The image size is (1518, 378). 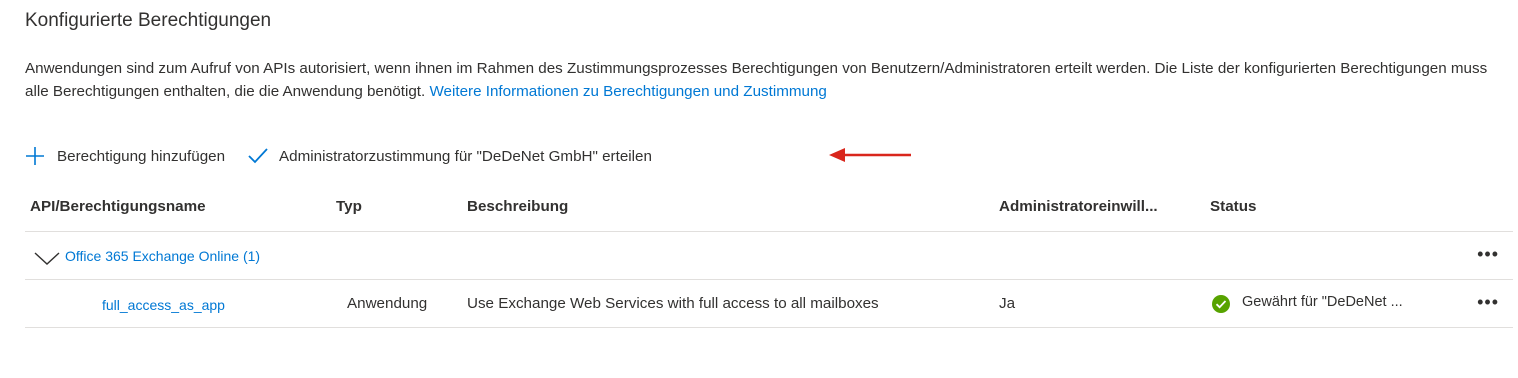 What do you see at coordinates (148, 20) in the screenshot?
I see `section-title: Konfigurierte Berechtigungen` at bounding box center [148, 20].